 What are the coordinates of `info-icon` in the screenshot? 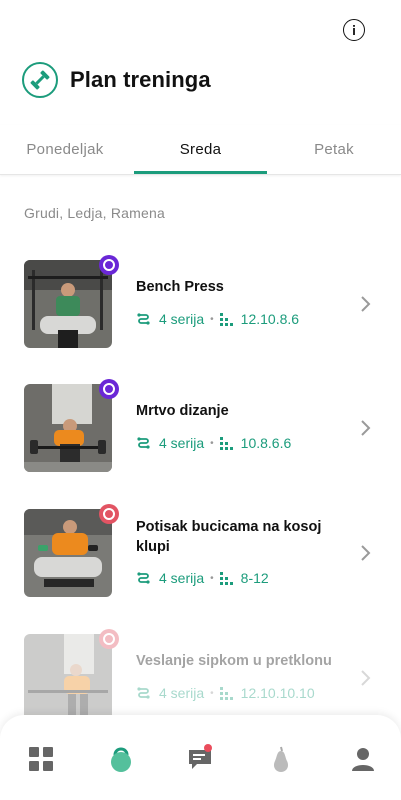 It's located at (354, 30).